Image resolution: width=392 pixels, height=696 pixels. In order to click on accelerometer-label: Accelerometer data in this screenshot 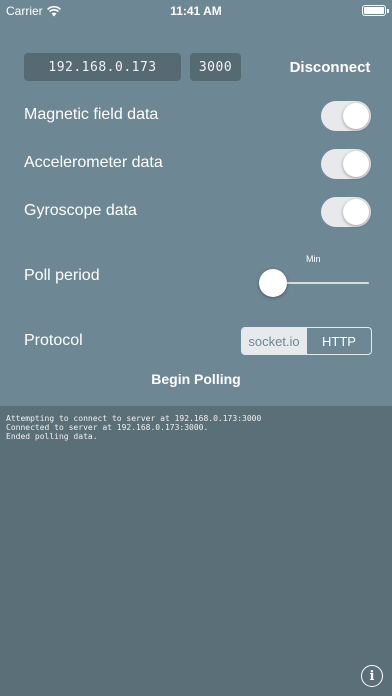, I will do `click(93, 162)`.